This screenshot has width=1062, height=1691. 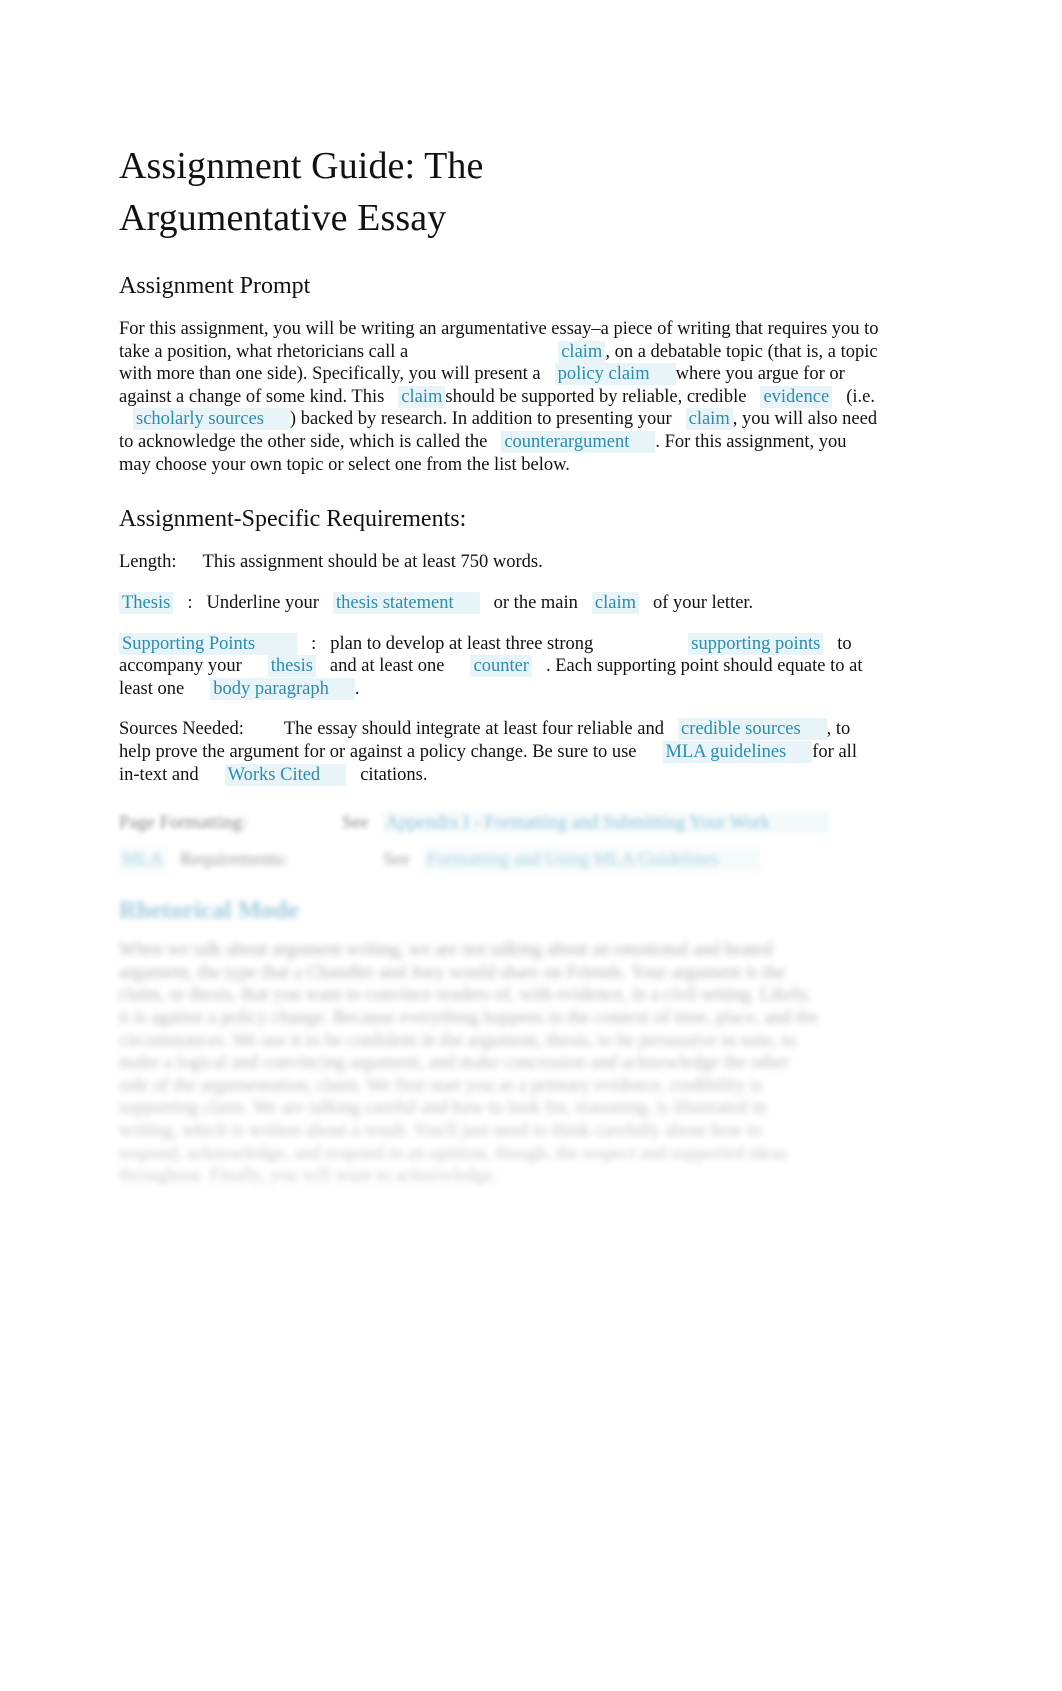 I want to click on sources-text-4: citations., so click(x=394, y=774).